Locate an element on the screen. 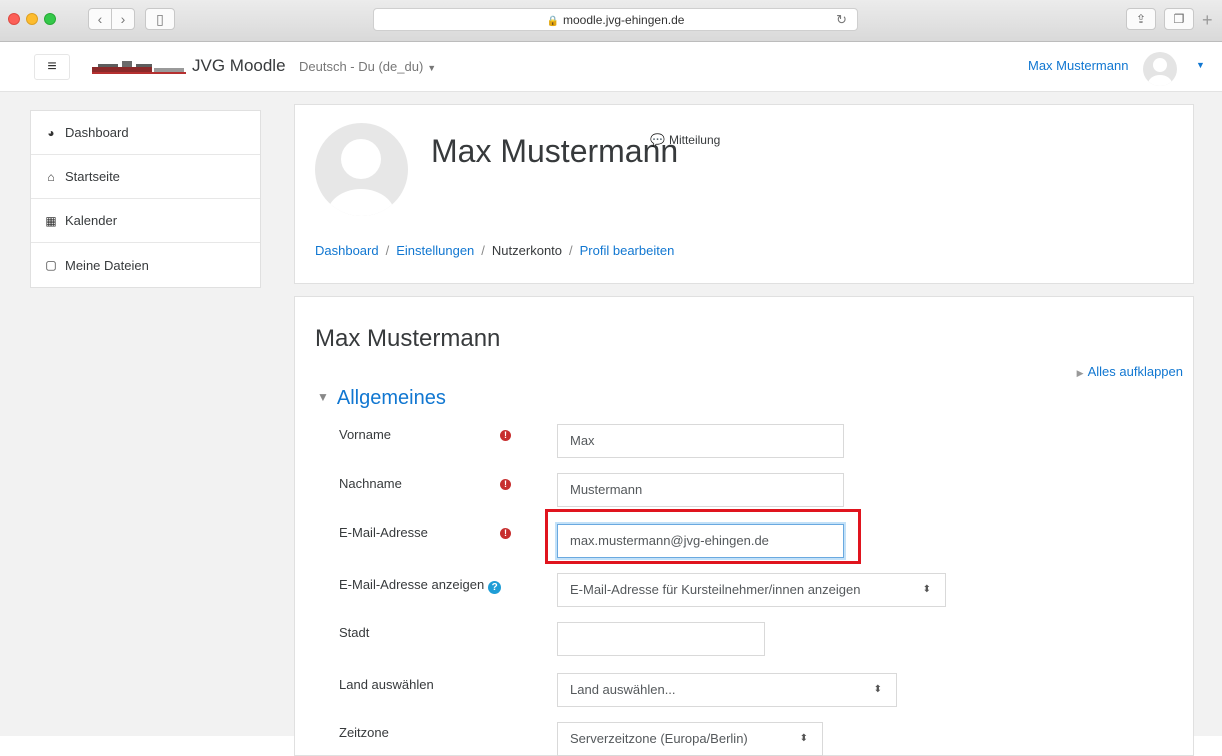 Image resolution: width=1222 pixels, height=756 pixels. maildisplay-label: E-Mail-Adresse anzeigen? is located at coordinates (420, 585).